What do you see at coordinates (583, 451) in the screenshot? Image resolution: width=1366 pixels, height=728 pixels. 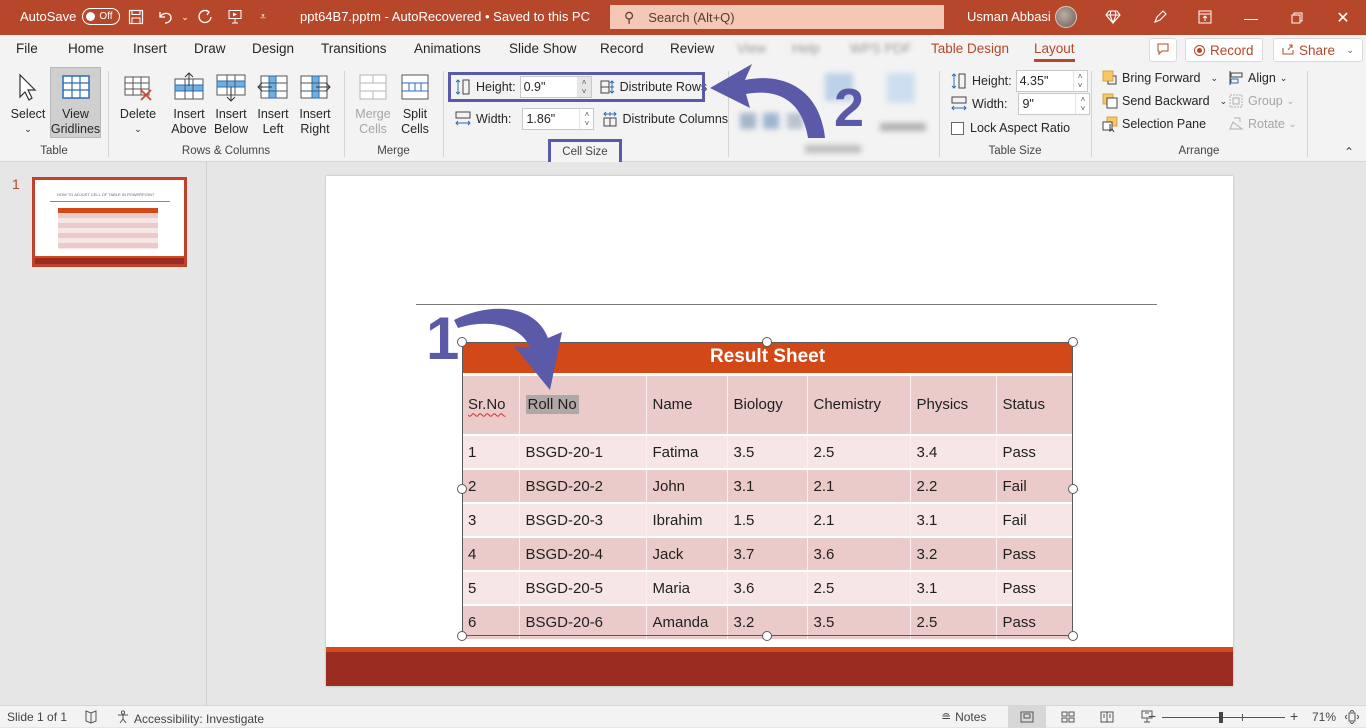 I see `table-cell: BSGD-20-1` at bounding box center [583, 451].